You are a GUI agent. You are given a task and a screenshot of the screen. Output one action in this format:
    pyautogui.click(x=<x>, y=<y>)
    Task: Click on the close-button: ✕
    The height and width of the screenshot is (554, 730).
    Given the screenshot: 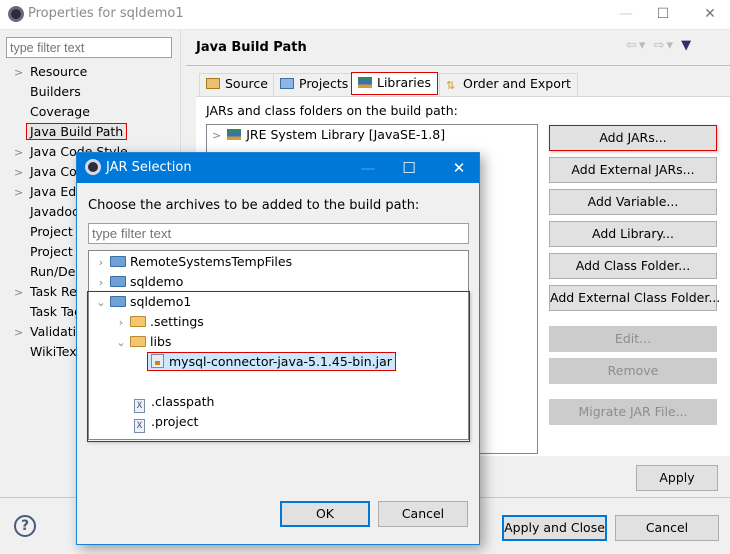 What is the action you would take?
    pyautogui.click(x=710, y=14)
    